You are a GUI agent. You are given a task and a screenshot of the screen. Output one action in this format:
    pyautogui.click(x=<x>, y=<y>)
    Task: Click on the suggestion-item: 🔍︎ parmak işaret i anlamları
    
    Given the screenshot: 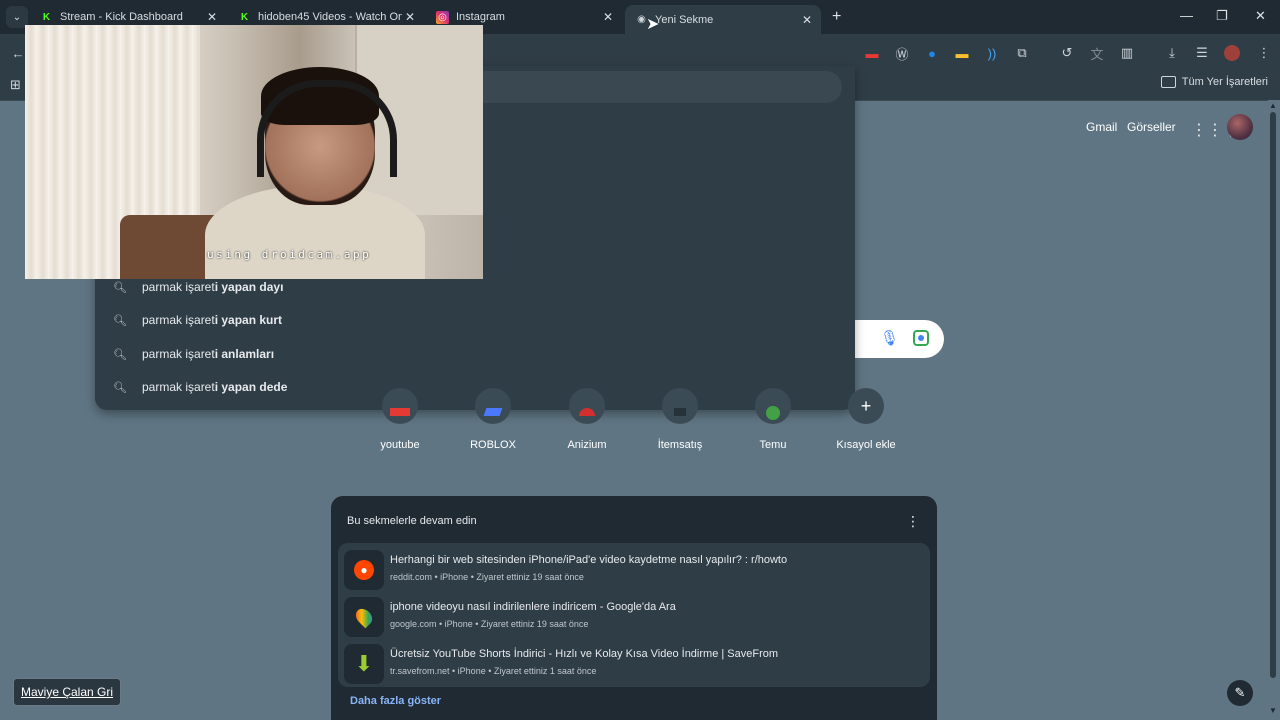 What is the action you would take?
    pyautogui.click(x=193, y=354)
    